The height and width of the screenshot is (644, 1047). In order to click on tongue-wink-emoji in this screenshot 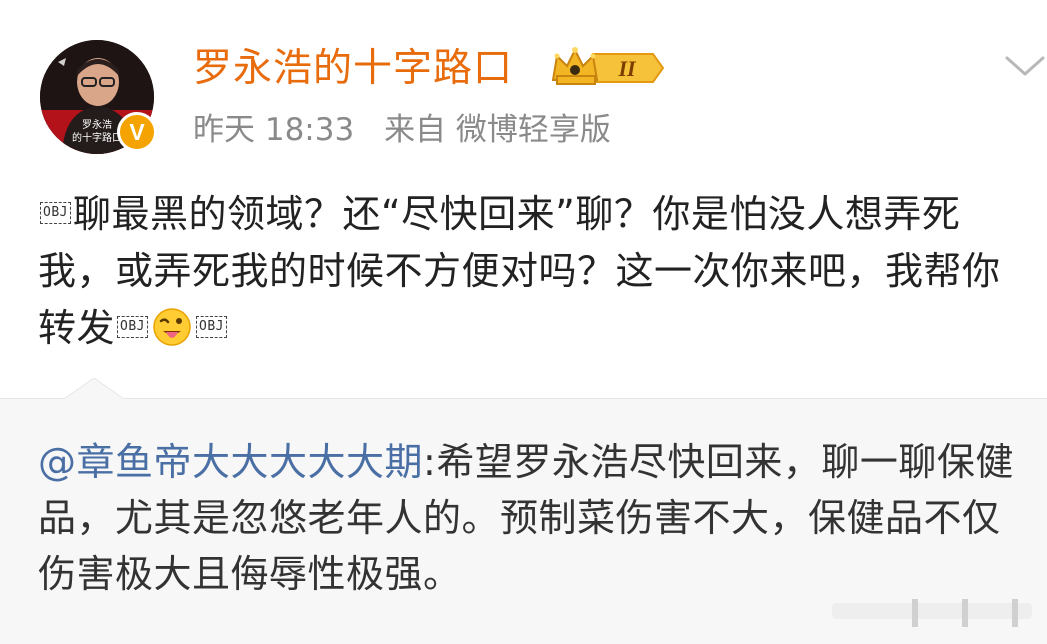, I will do `click(172, 326)`.